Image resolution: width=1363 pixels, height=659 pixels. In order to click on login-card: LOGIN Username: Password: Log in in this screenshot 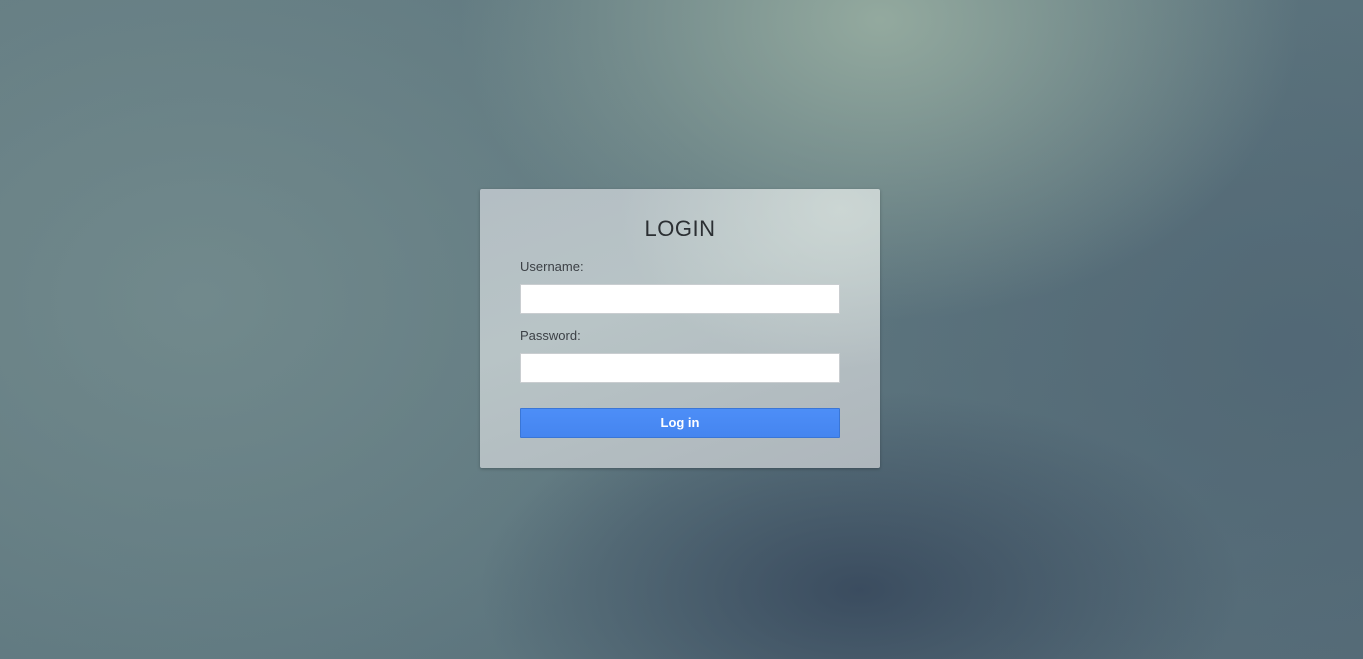, I will do `click(680, 328)`.